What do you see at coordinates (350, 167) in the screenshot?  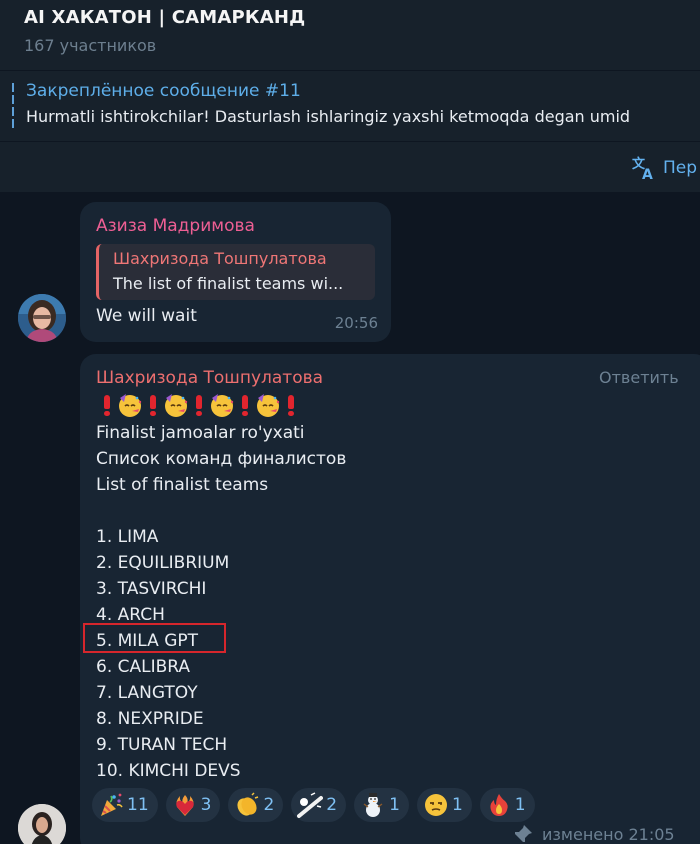 I see `translate-bar: 文 A Пер` at bounding box center [350, 167].